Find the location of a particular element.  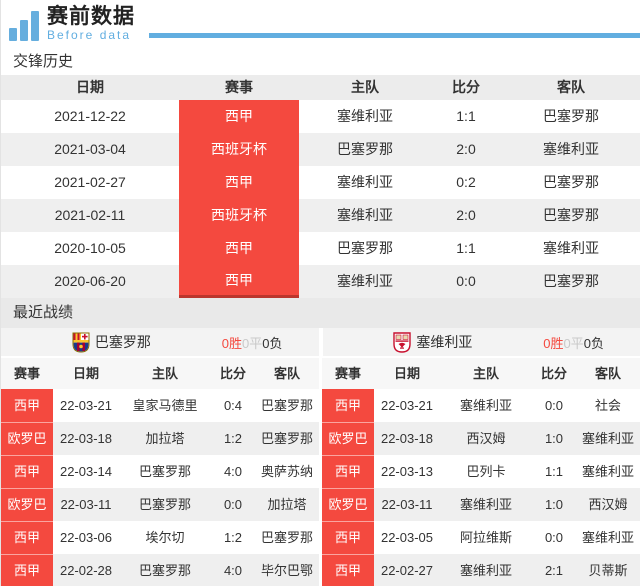

sevilla-badge-icon is located at coordinates (402, 342).